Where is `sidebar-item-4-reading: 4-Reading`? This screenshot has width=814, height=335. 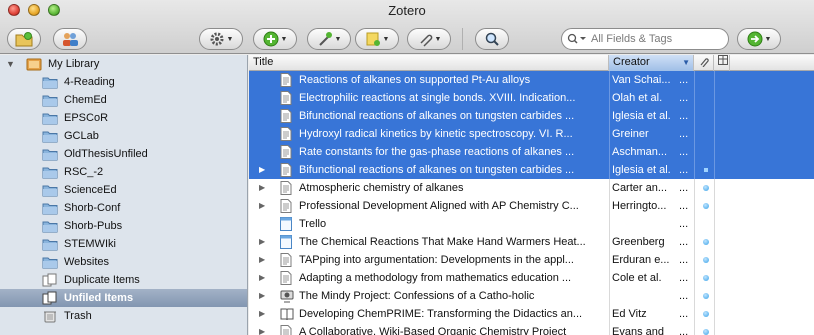 sidebar-item-4-reading: 4-Reading is located at coordinates (123, 82).